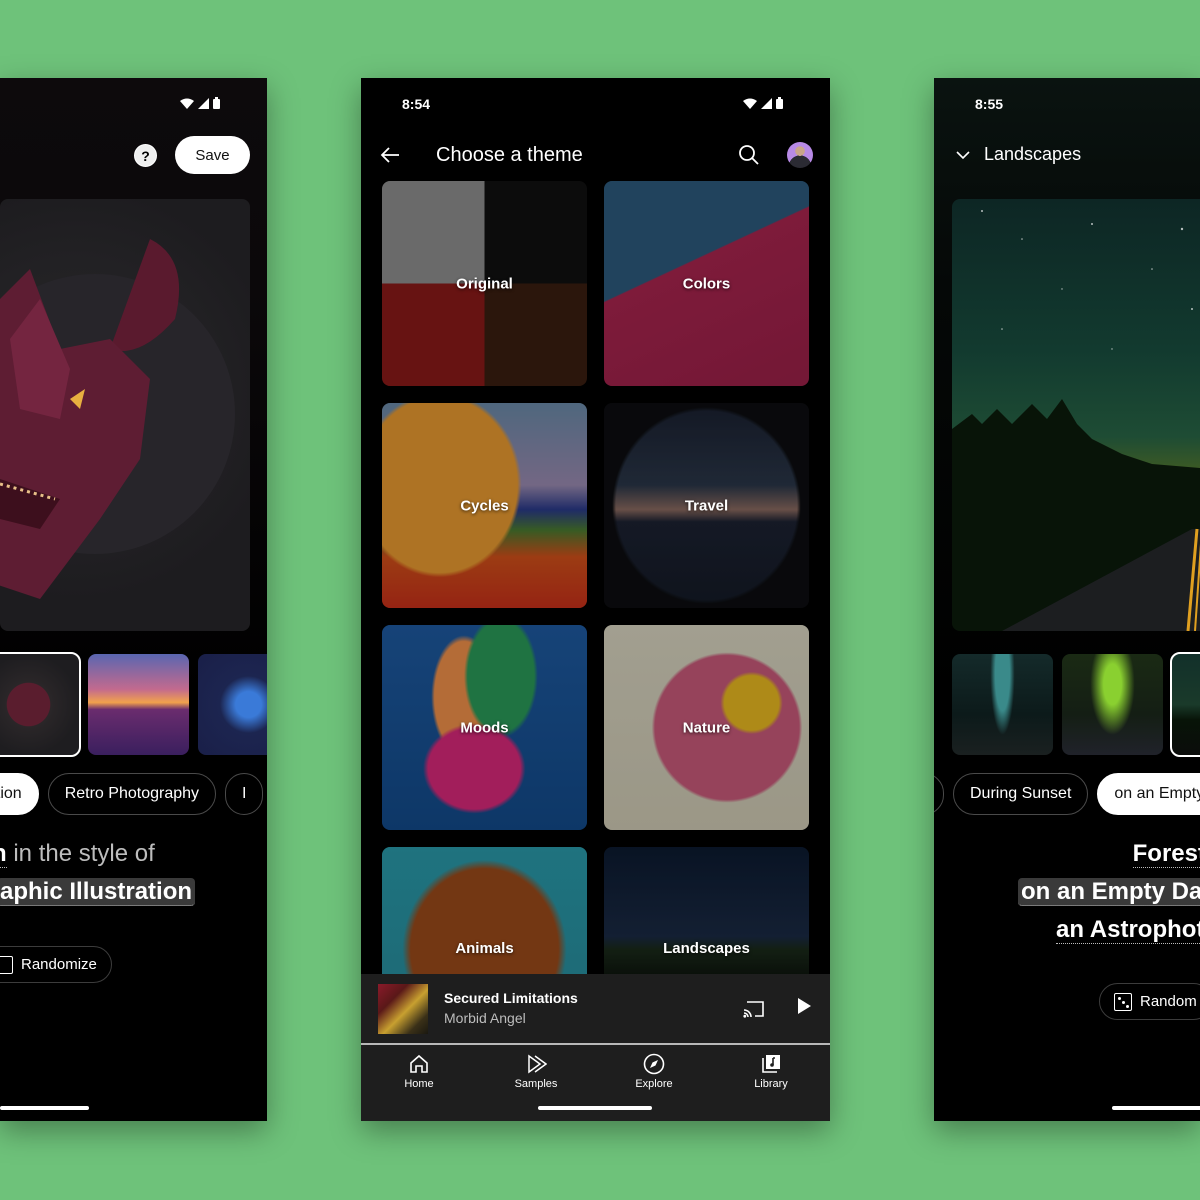 Image resolution: width=1200 pixels, height=1200 pixels. Describe the element at coordinates (963, 155) in the screenshot. I see `chevron-down-icon` at that location.